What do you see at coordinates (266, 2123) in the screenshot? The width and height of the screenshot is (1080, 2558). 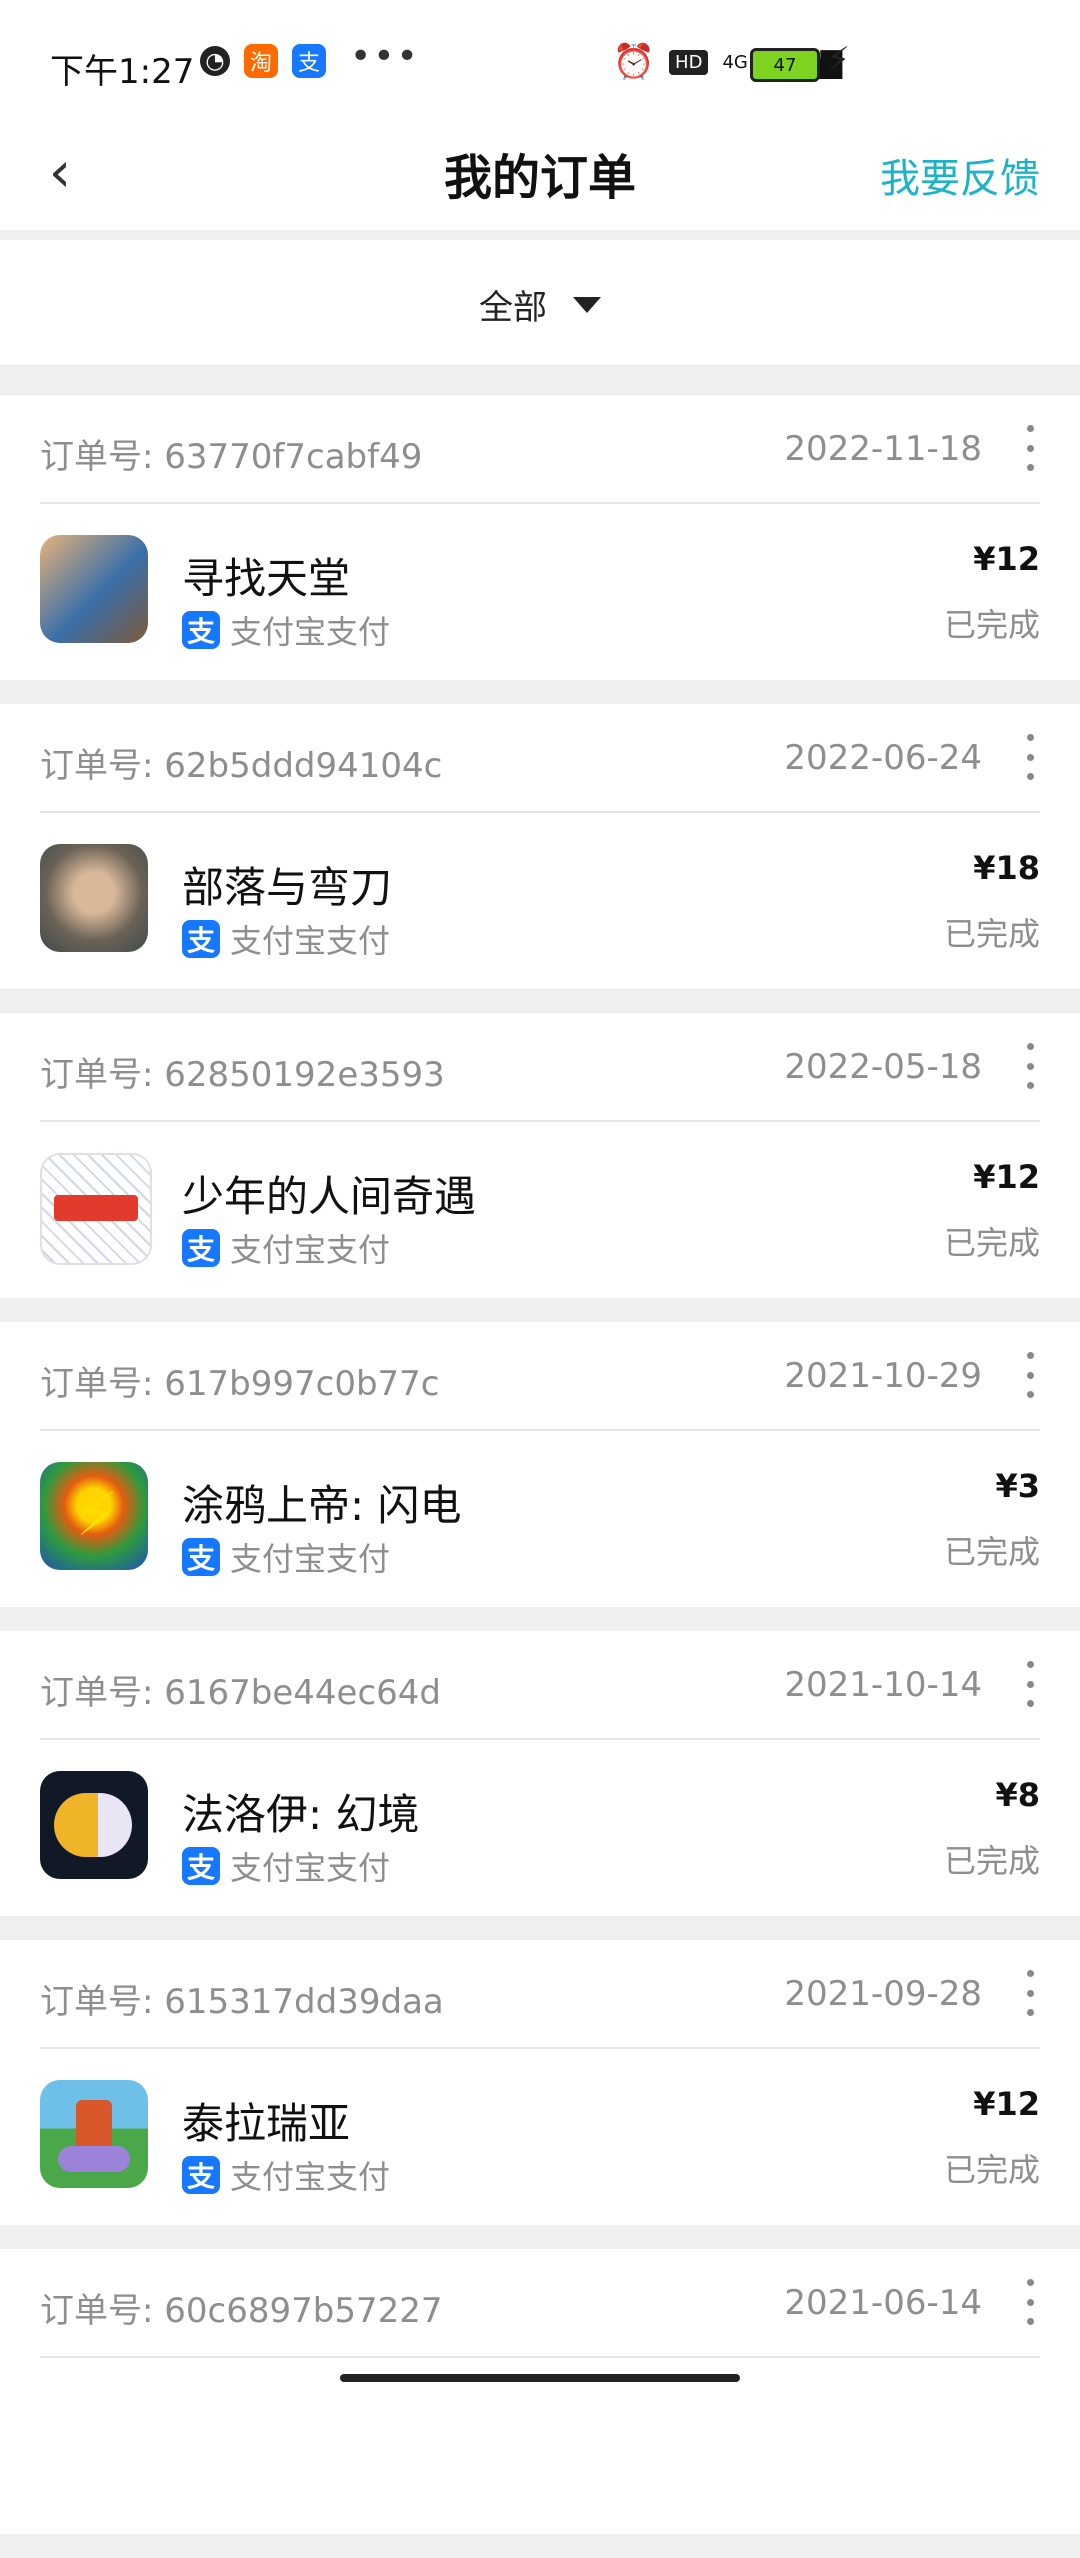 I see `app-name: 泰拉瑞亚` at bounding box center [266, 2123].